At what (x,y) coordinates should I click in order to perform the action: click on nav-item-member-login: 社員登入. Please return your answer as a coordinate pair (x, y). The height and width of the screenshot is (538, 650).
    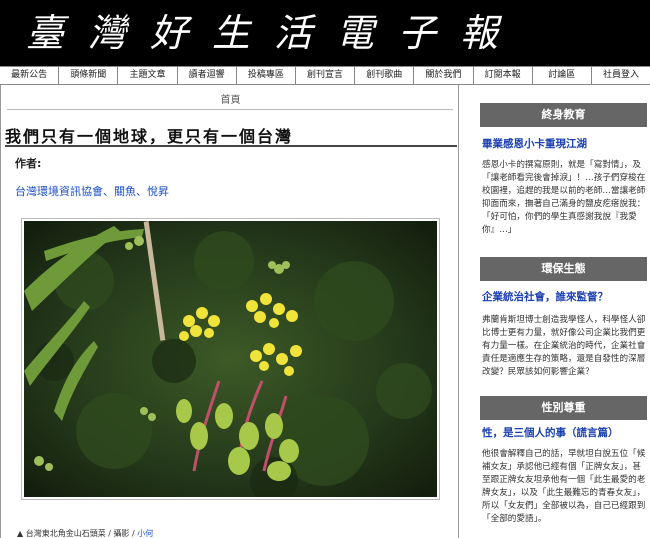
    Looking at the image, I should click on (621, 75).